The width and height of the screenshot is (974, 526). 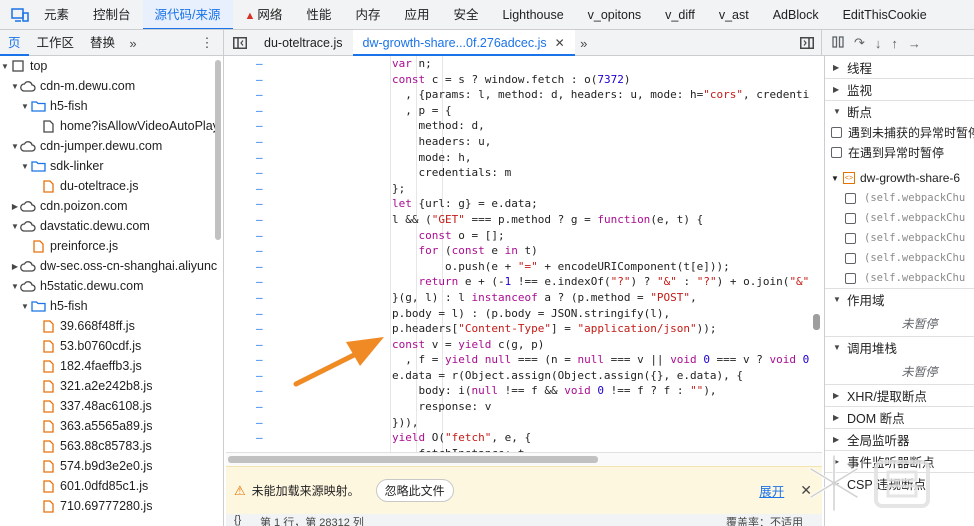 I want to click on pause-caught-checkbox: 在遇到异常时暂停, so click(x=899, y=152).